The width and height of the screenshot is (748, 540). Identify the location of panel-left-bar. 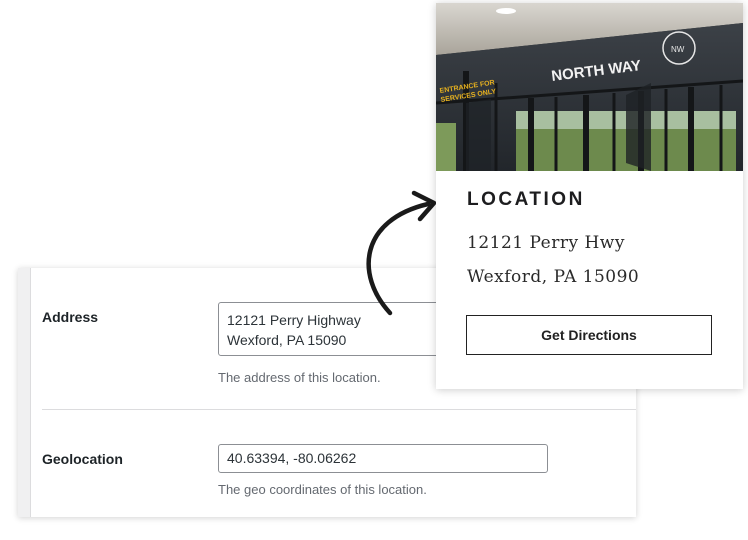
(24, 392).